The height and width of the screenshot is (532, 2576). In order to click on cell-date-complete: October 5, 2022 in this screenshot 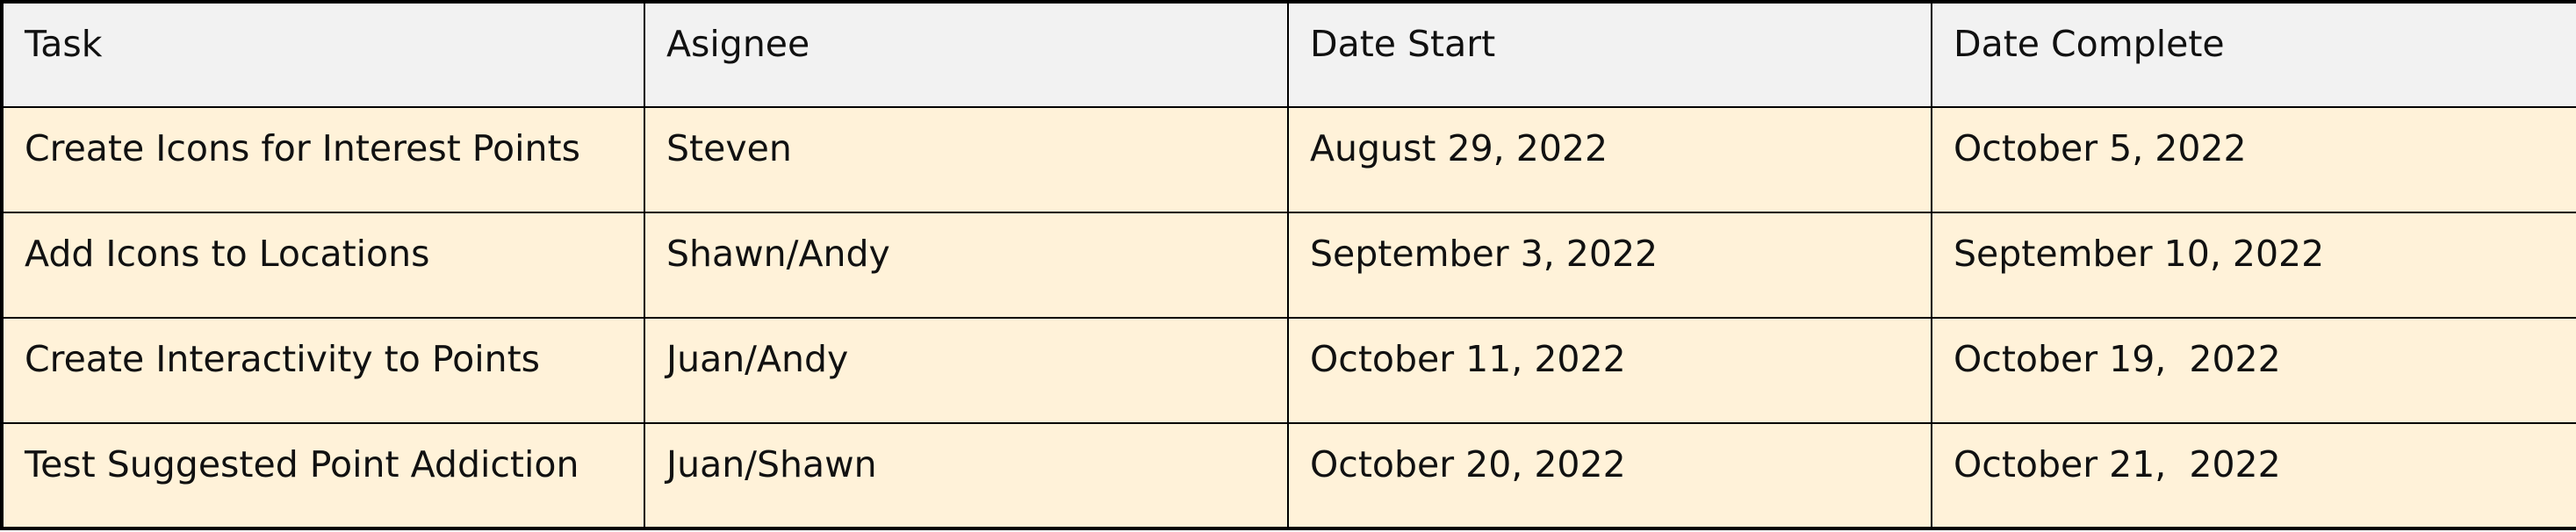, I will do `click(2253, 159)`.